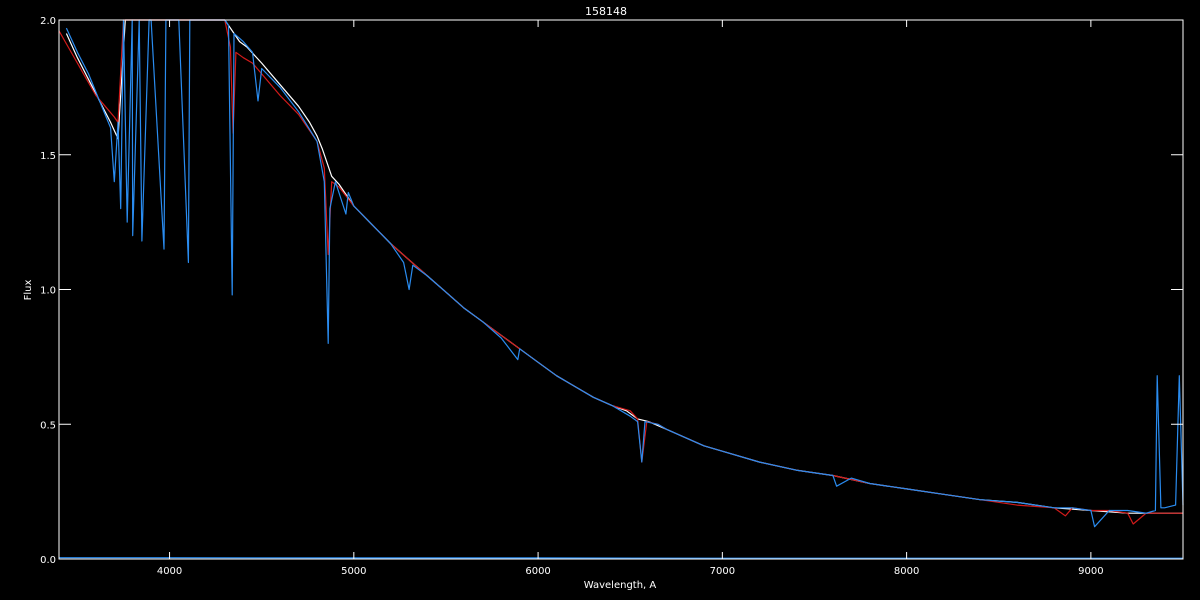 This screenshot has height=600, width=1200. Describe the element at coordinates (48, 156) in the screenshot. I see `y-tick-label-1.5: 1.5` at that location.